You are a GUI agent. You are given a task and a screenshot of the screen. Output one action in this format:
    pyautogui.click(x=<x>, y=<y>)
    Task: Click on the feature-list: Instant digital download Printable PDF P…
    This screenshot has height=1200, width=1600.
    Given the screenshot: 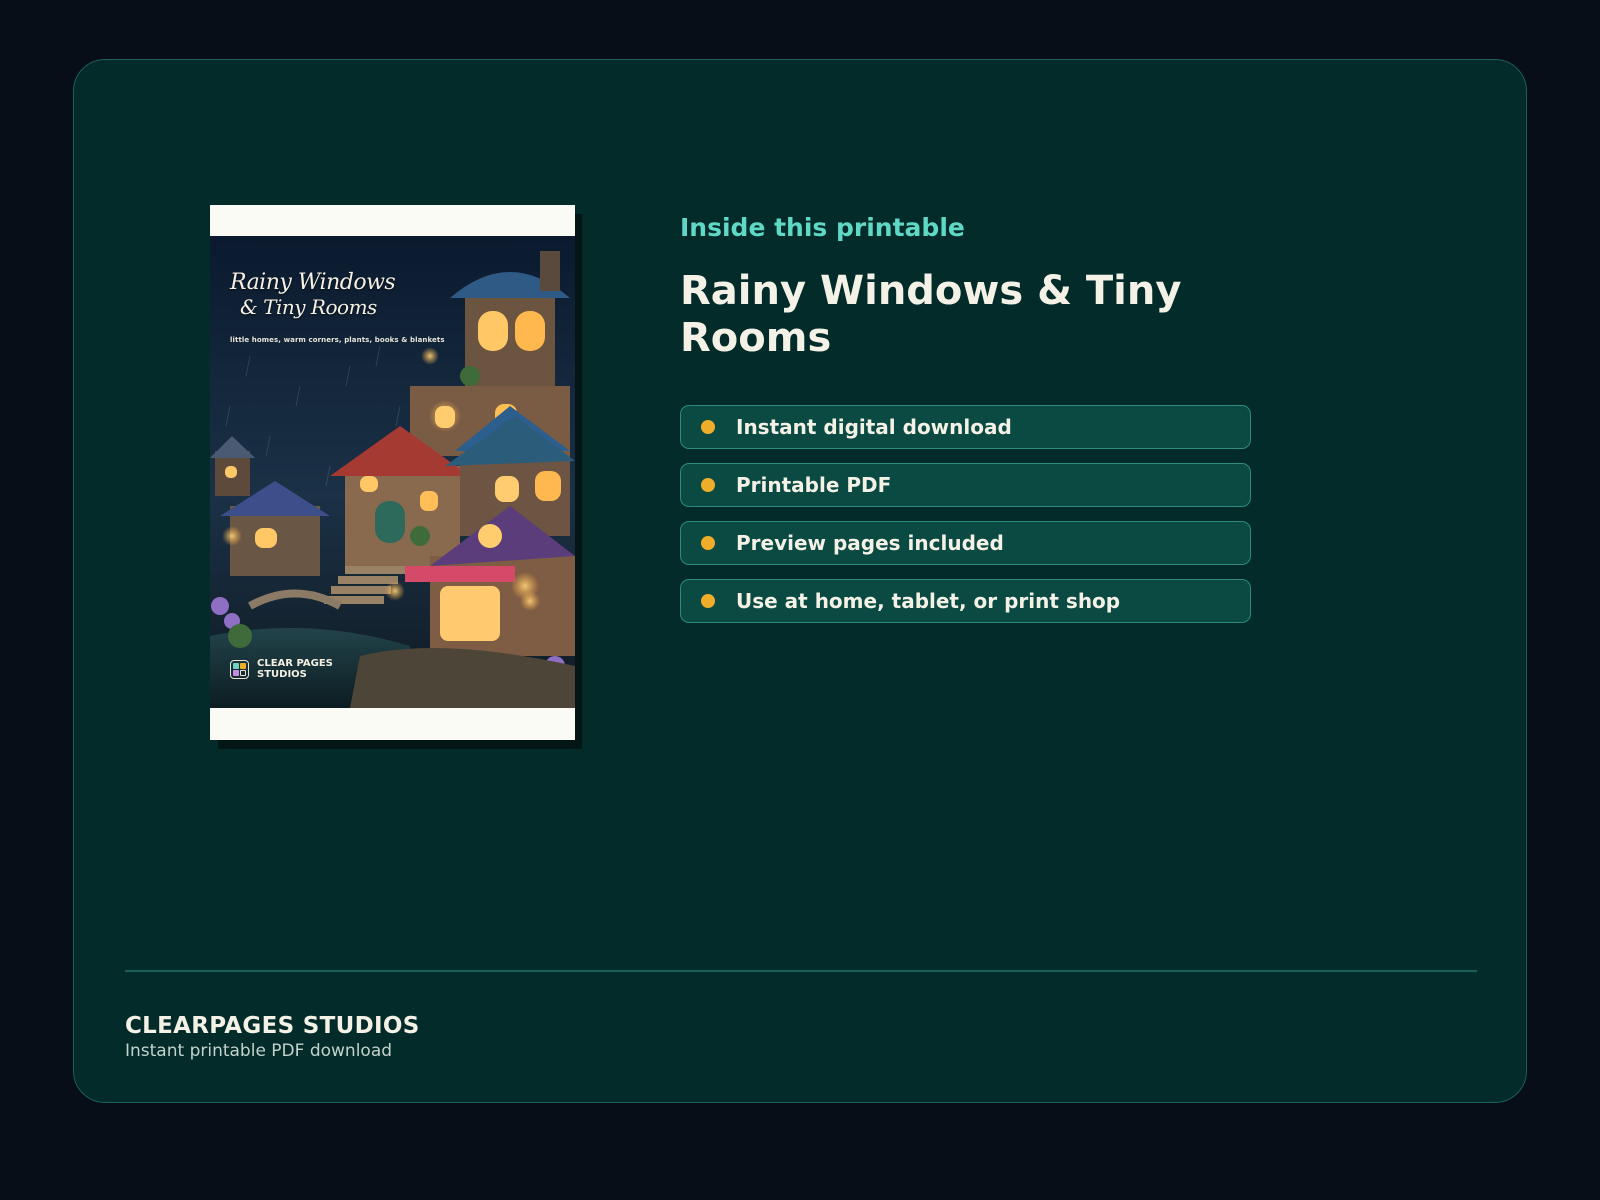 What is the action you would take?
    pyautogui.click(x=965, y=521)
    